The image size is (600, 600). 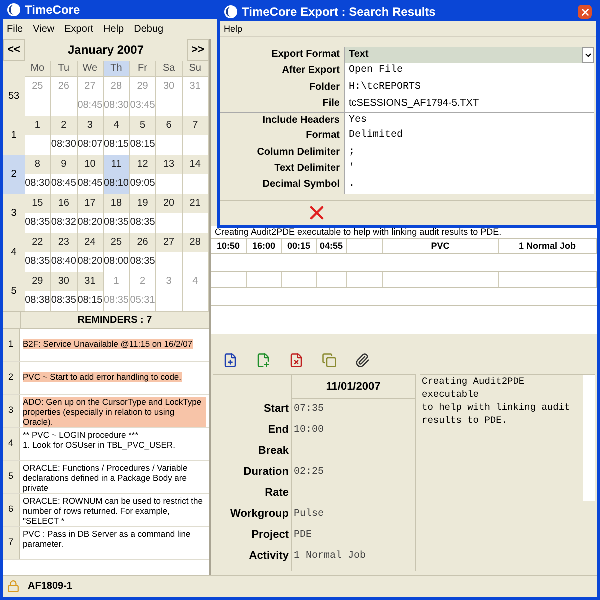 What do you see at coordinates (301, 185) in the screenshot?
I see `field-label: Decimal Symbol` at bounding box center [301, 185].